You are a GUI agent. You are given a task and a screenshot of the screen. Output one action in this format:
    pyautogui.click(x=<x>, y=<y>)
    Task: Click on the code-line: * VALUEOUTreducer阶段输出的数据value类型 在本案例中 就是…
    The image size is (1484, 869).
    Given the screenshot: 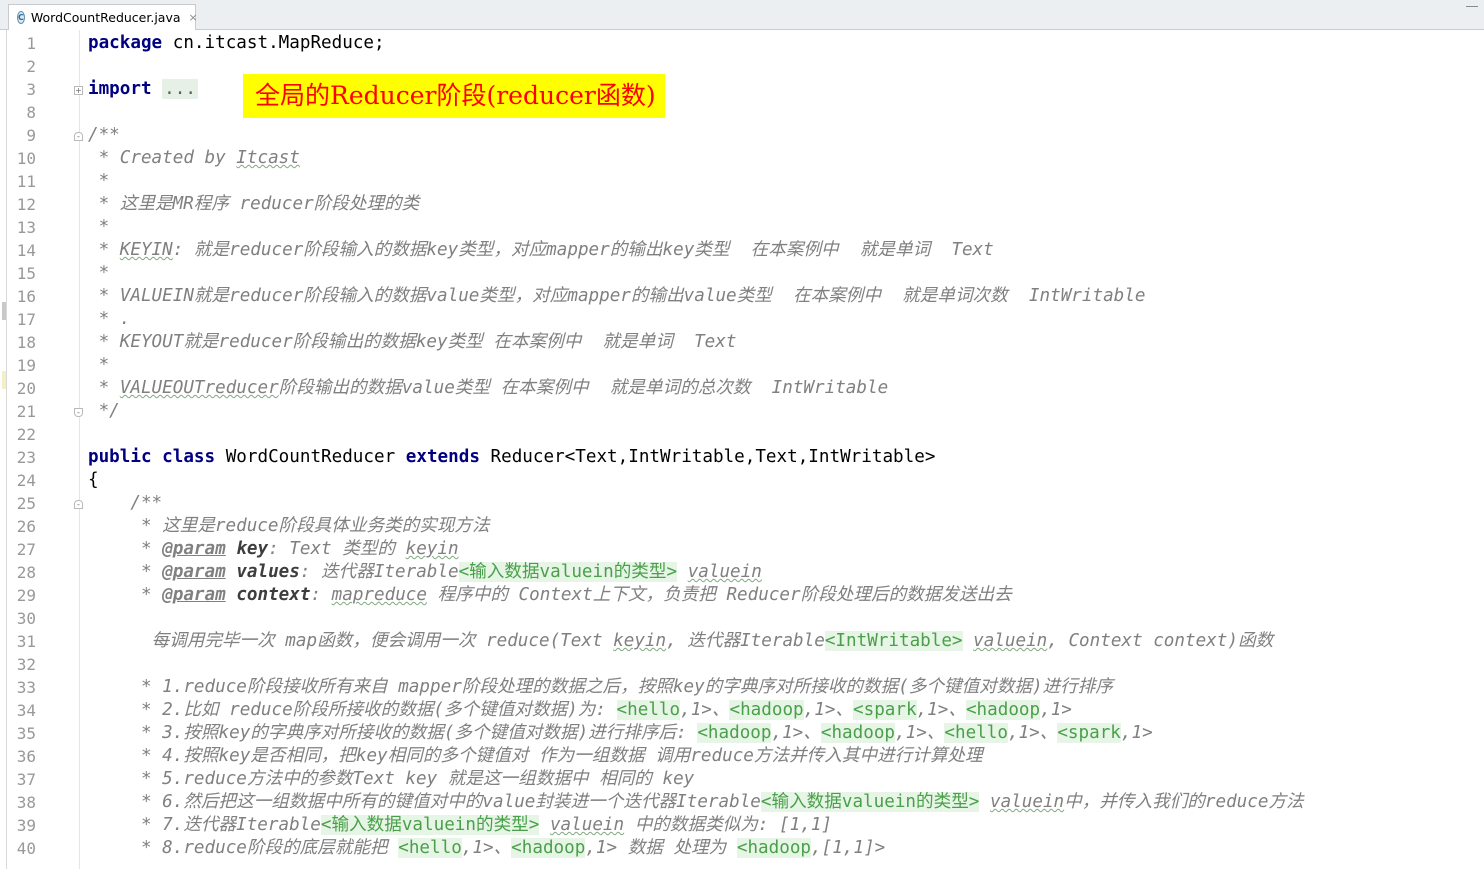 What is the action you would take?
    pyautogui.click(x=488, y=388)
    